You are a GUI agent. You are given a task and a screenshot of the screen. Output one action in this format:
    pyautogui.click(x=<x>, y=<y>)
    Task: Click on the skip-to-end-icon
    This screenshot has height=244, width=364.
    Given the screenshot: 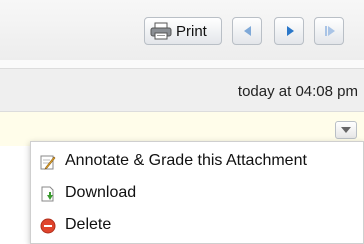 What is the action you would take?
    pyautogui.click(x=330, y=31)
    